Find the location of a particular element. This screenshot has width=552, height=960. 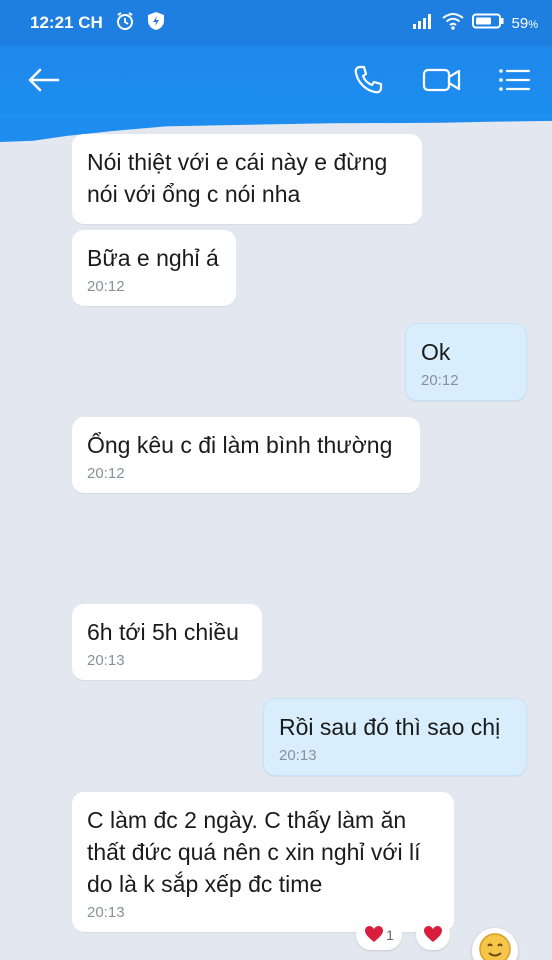

back-arrow-icon is located at coordinates (44, 80).